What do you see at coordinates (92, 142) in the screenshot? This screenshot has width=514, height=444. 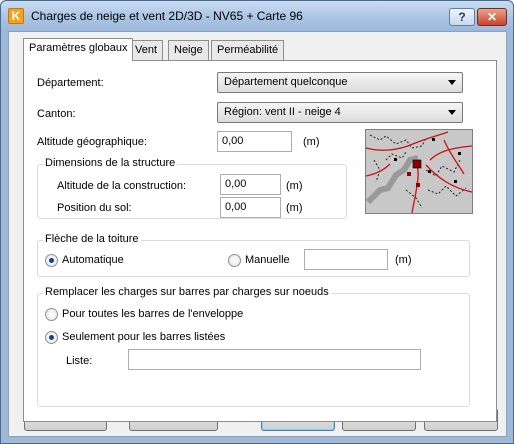 I see `altitude-label: Altitude géographique:` at bounding box center [92, 142].